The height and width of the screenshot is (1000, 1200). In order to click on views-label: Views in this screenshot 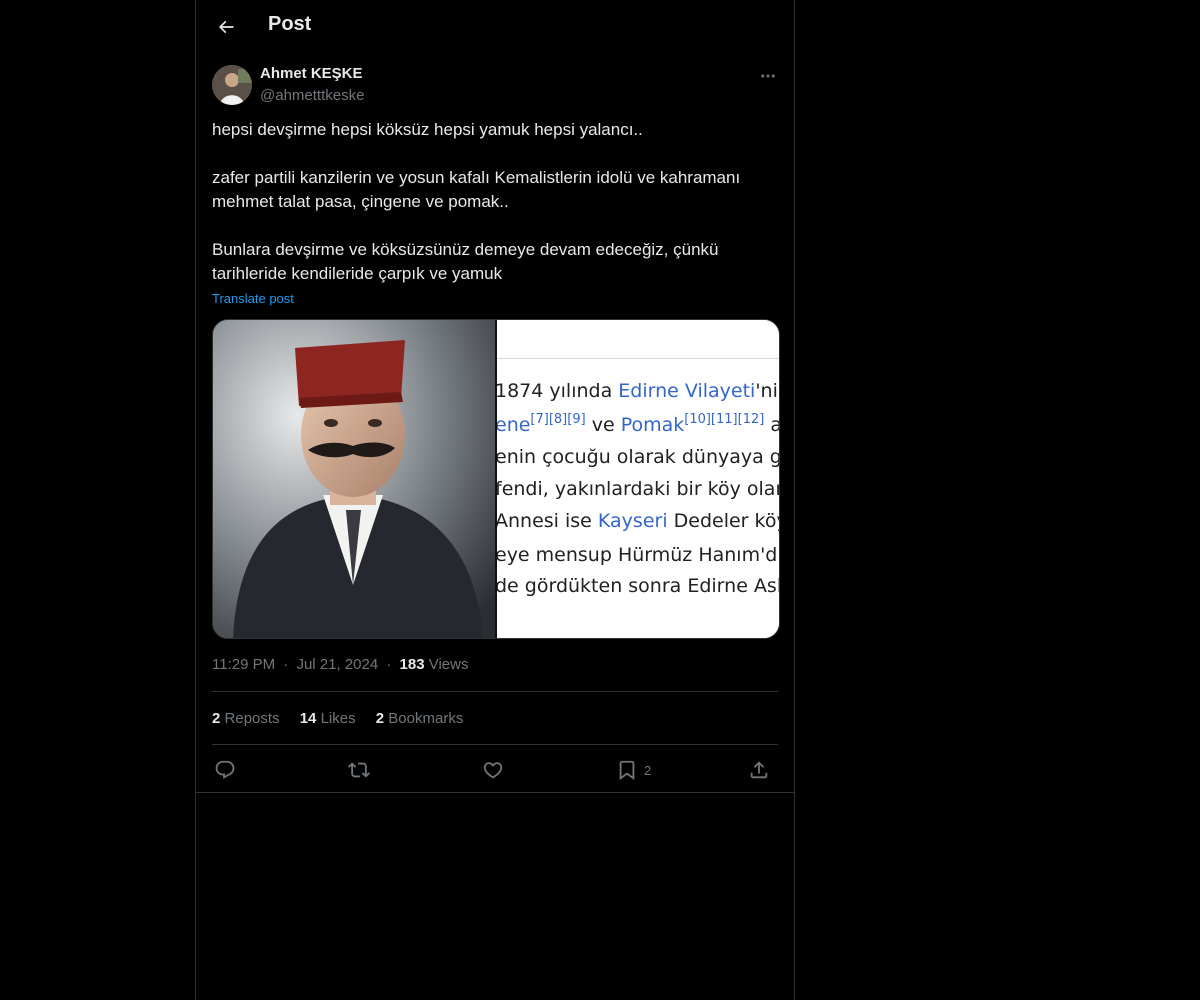, I will do `click(448, 664)`.